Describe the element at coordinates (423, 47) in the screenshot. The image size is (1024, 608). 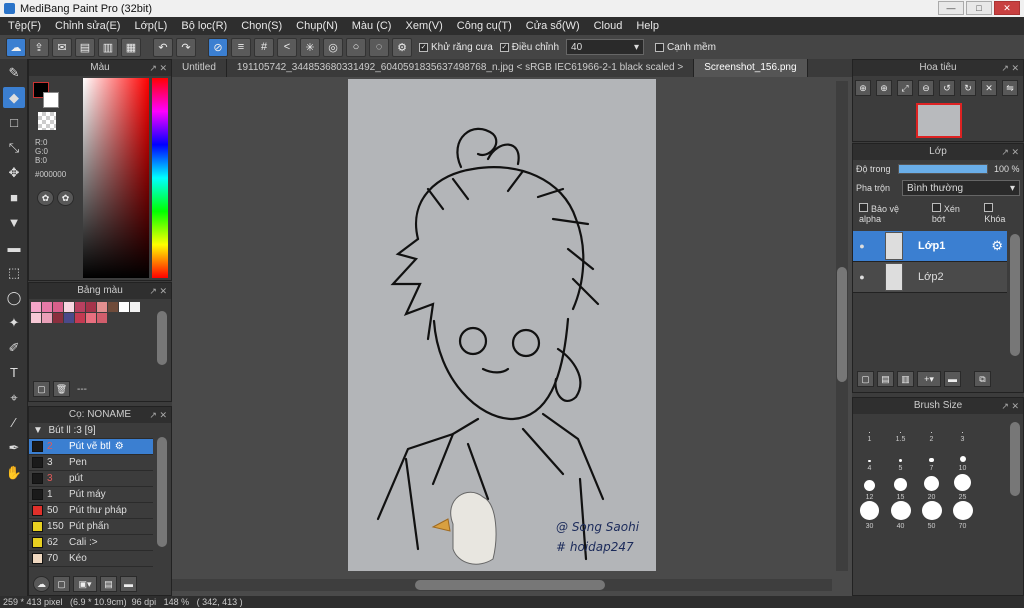
I see `antialias-checkbox: ✓` at that location.